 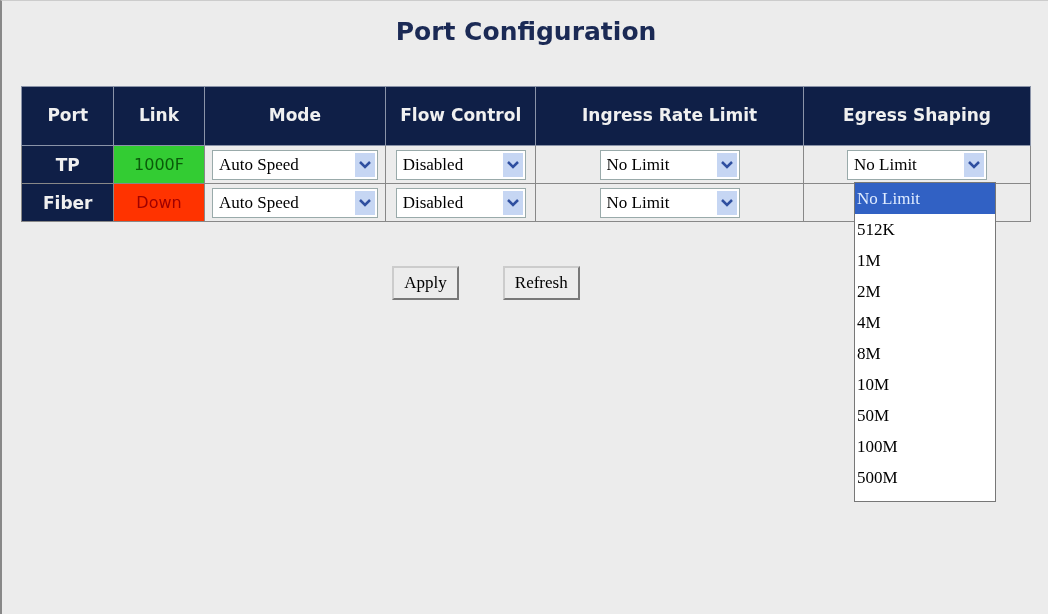 What do you see at coordinates (425, 283) in the screenshot?
I see `apply-button: Apply` at bounding box center [425, 283].